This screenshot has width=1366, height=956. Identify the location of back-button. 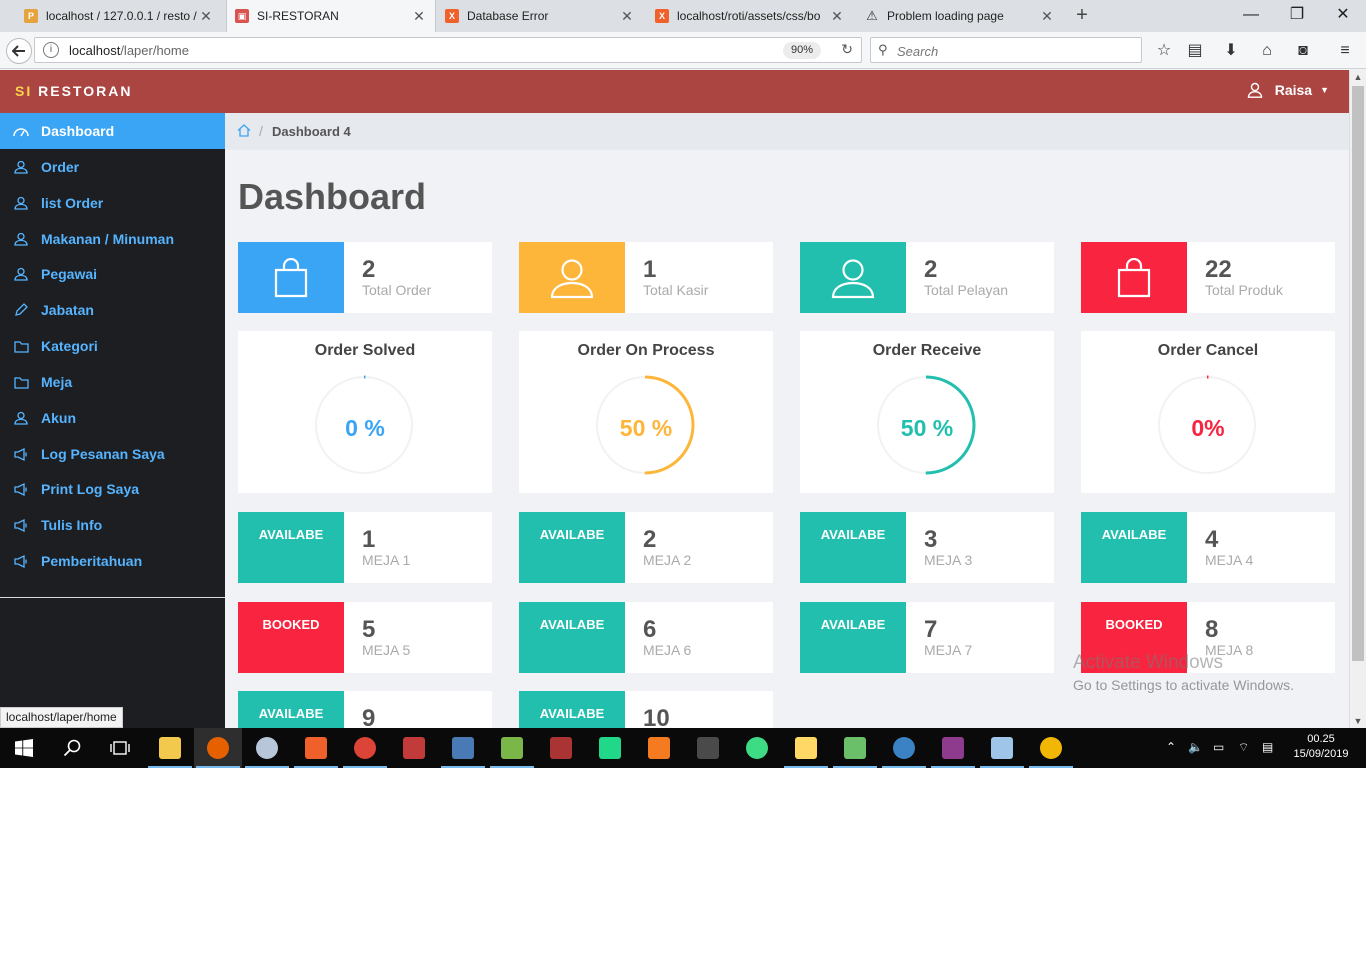
(19, 51).